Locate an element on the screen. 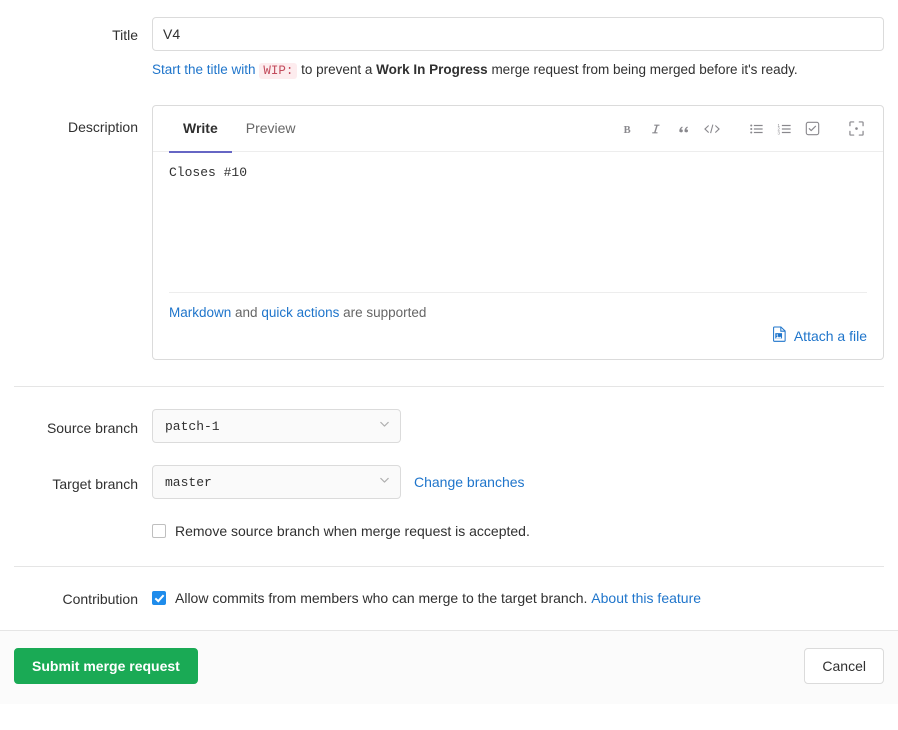  attach-file-button: Attach a file is located at coordinates (819, 335).